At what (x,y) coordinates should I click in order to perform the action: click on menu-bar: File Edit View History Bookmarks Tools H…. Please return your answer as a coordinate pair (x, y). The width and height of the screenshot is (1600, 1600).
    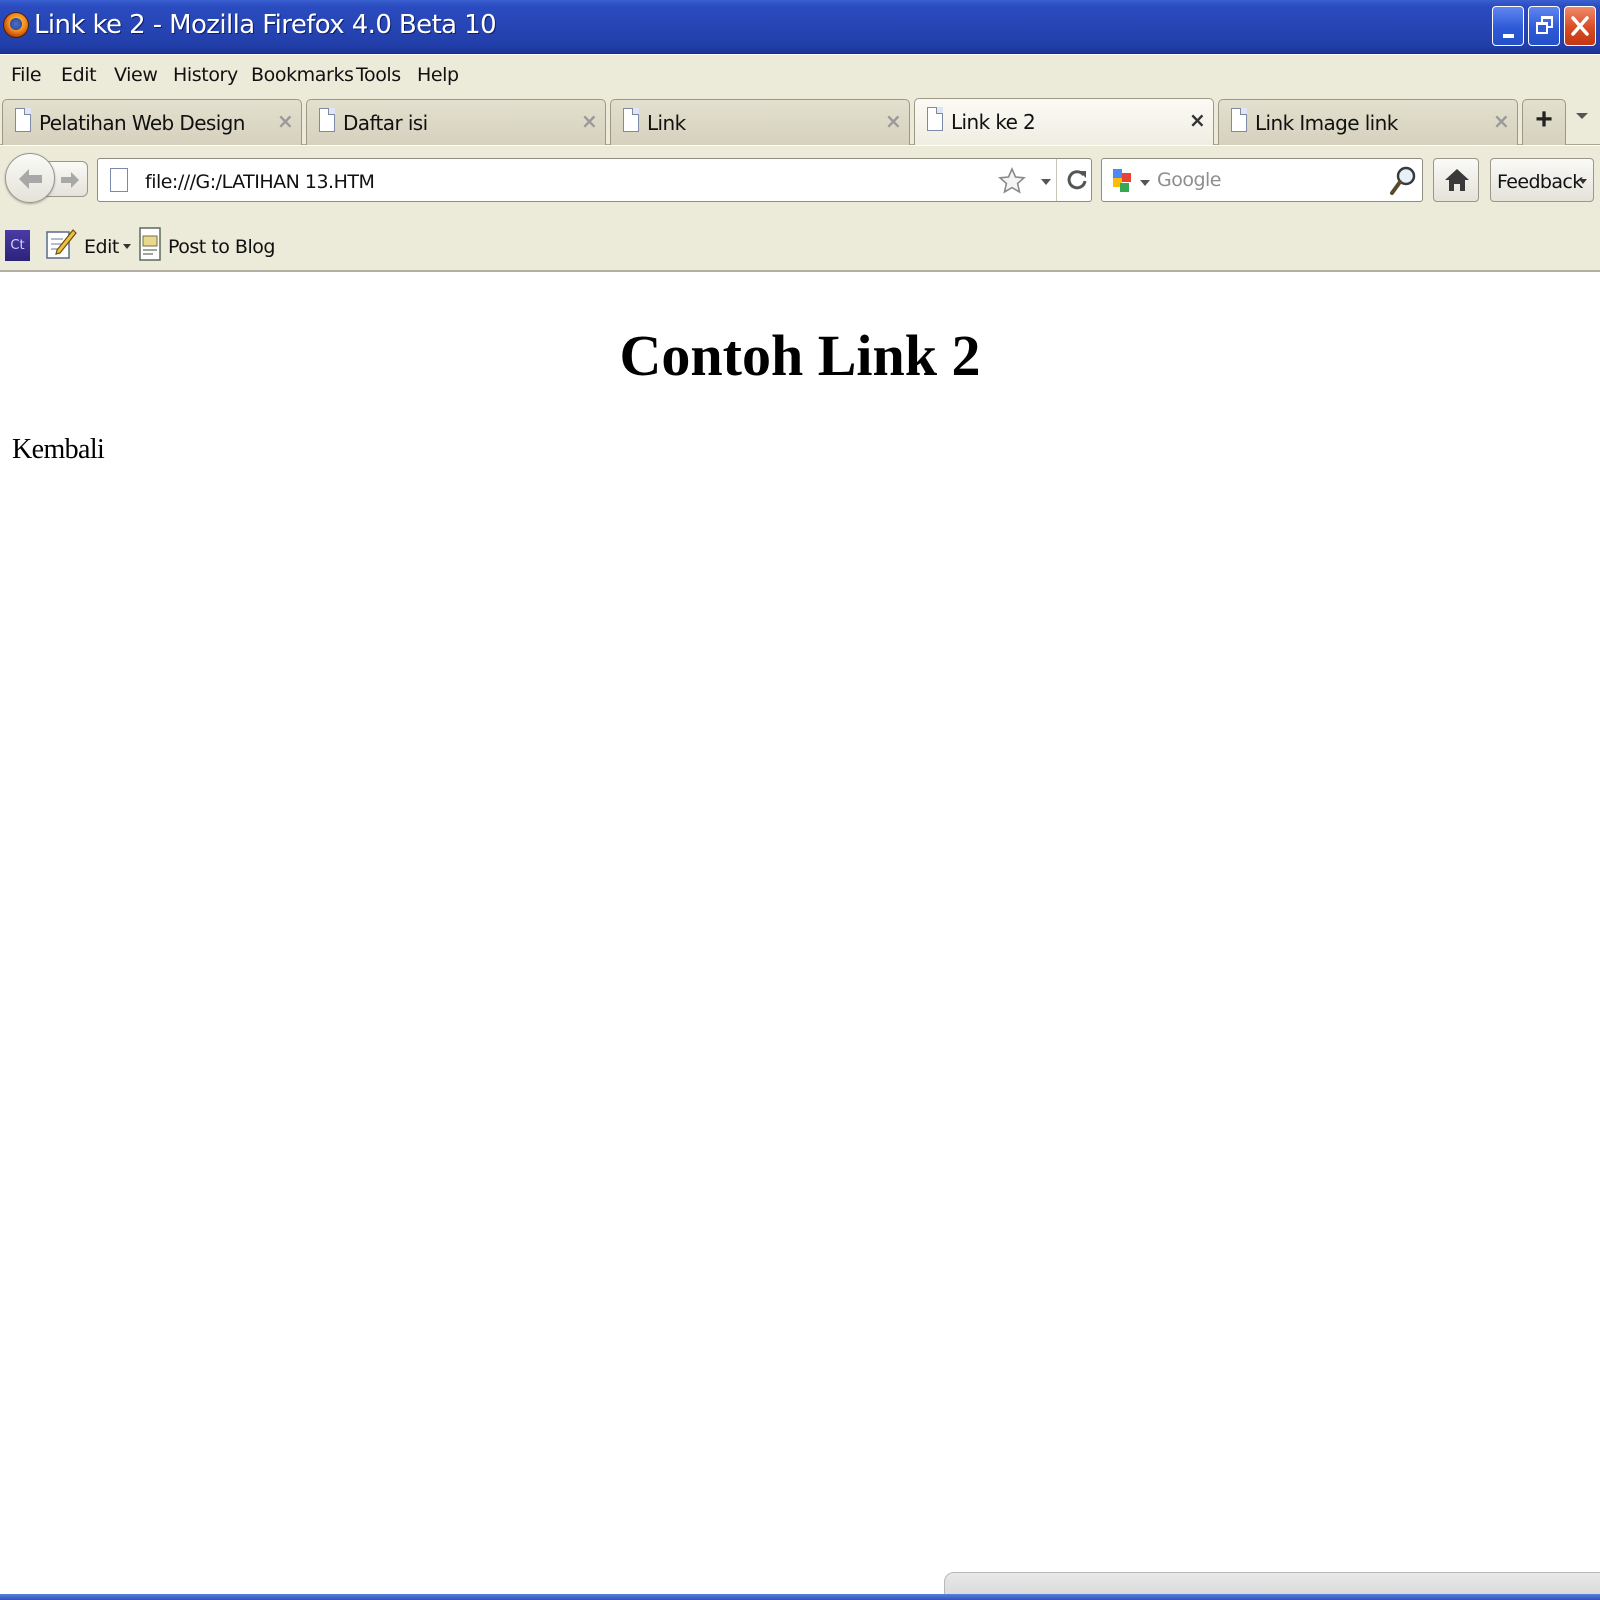
    Looking at the image, I should click on (800, 75).